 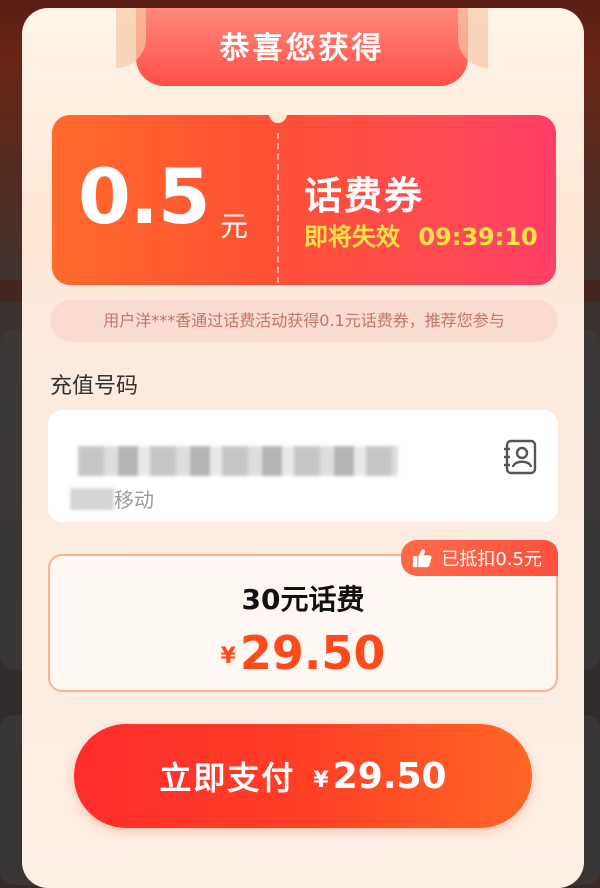 What do you see at coordinates (234, 226) in the screenshot?
I see `coupon-unit: 元` at bounding box center [234, 226].